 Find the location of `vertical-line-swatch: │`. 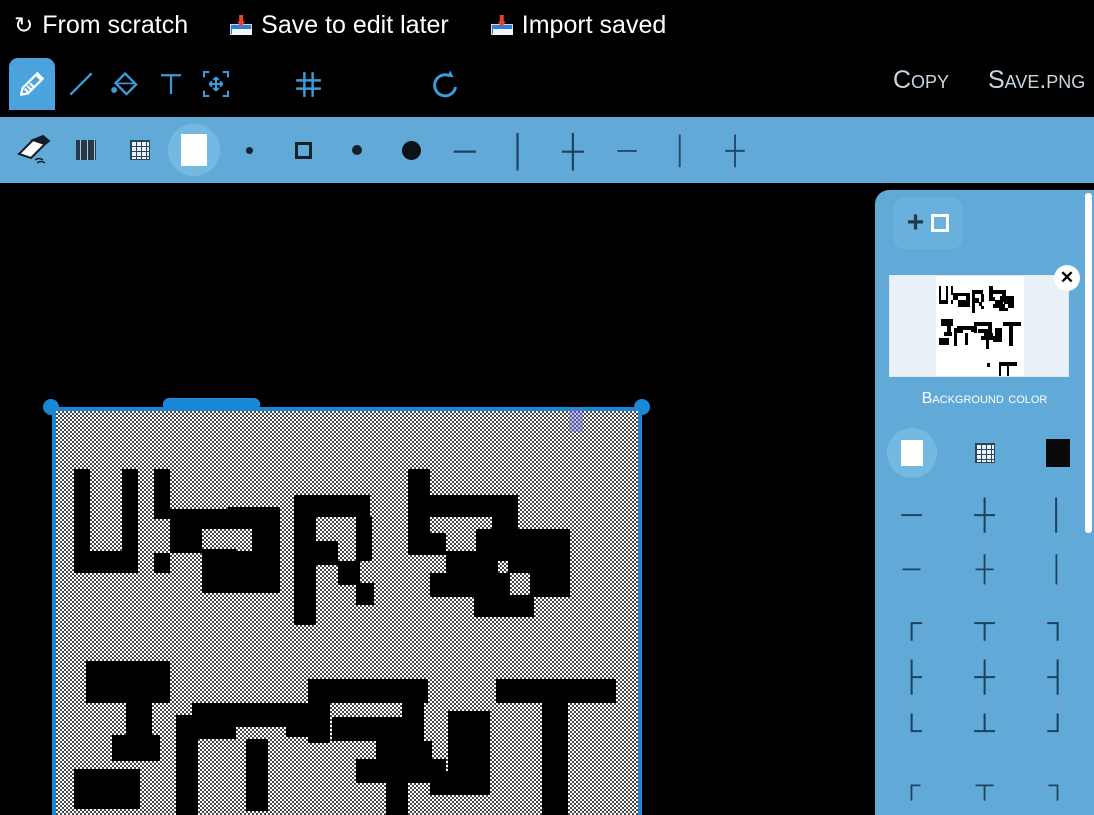

vertical-line-swatch: │ is located at coordinates (519, 150).